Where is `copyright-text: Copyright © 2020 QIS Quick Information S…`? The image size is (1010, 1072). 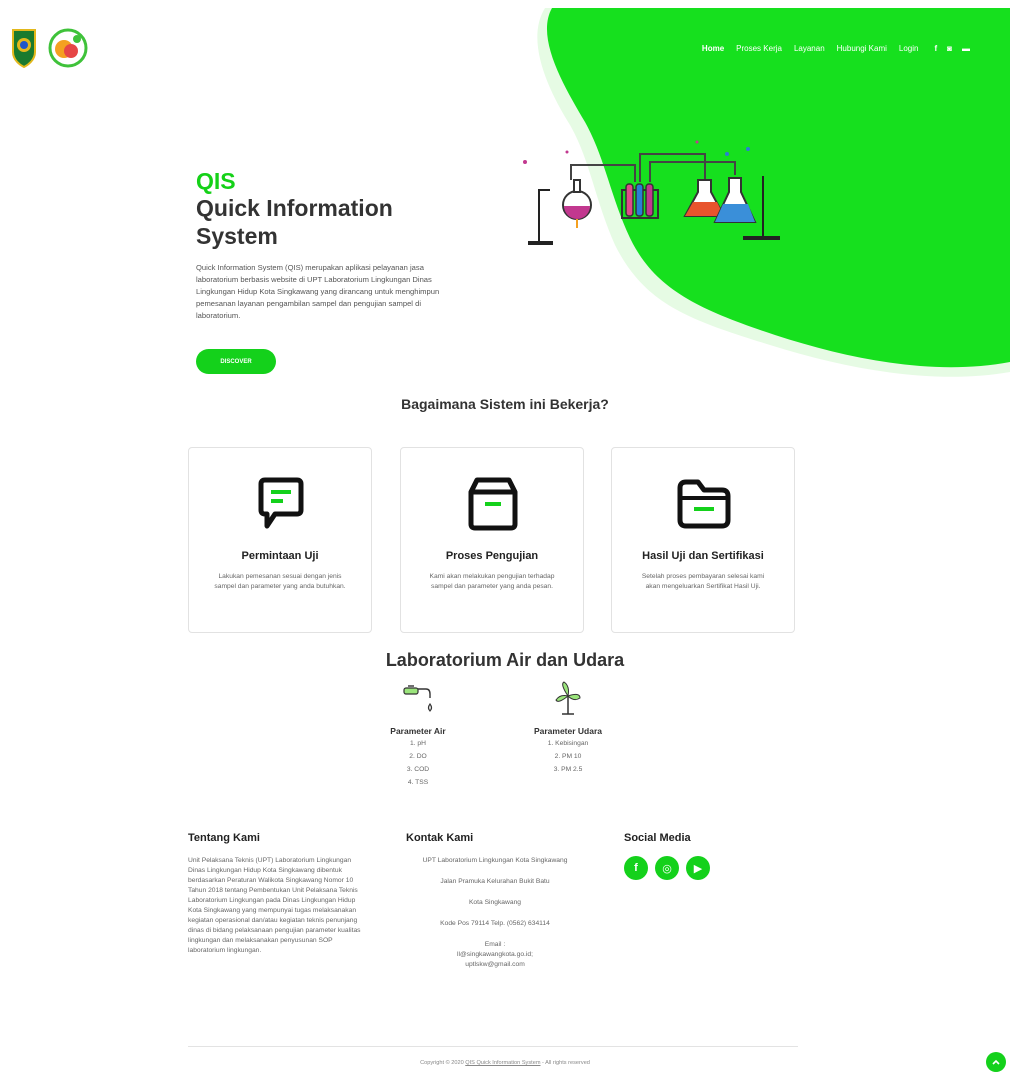
copyright-text: Copyright © 2020 QIS Quick Information S… is located at coordinates (505, 1063).